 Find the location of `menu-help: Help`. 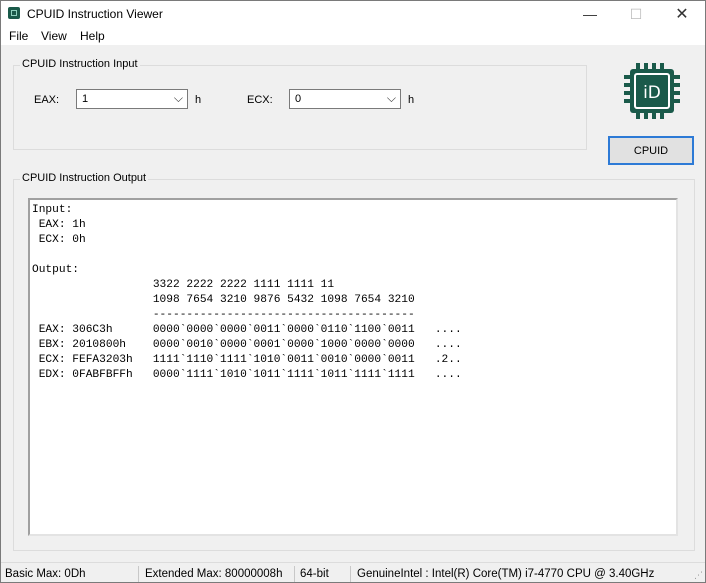

menu-help: Help is located at coordinates (92, 36).